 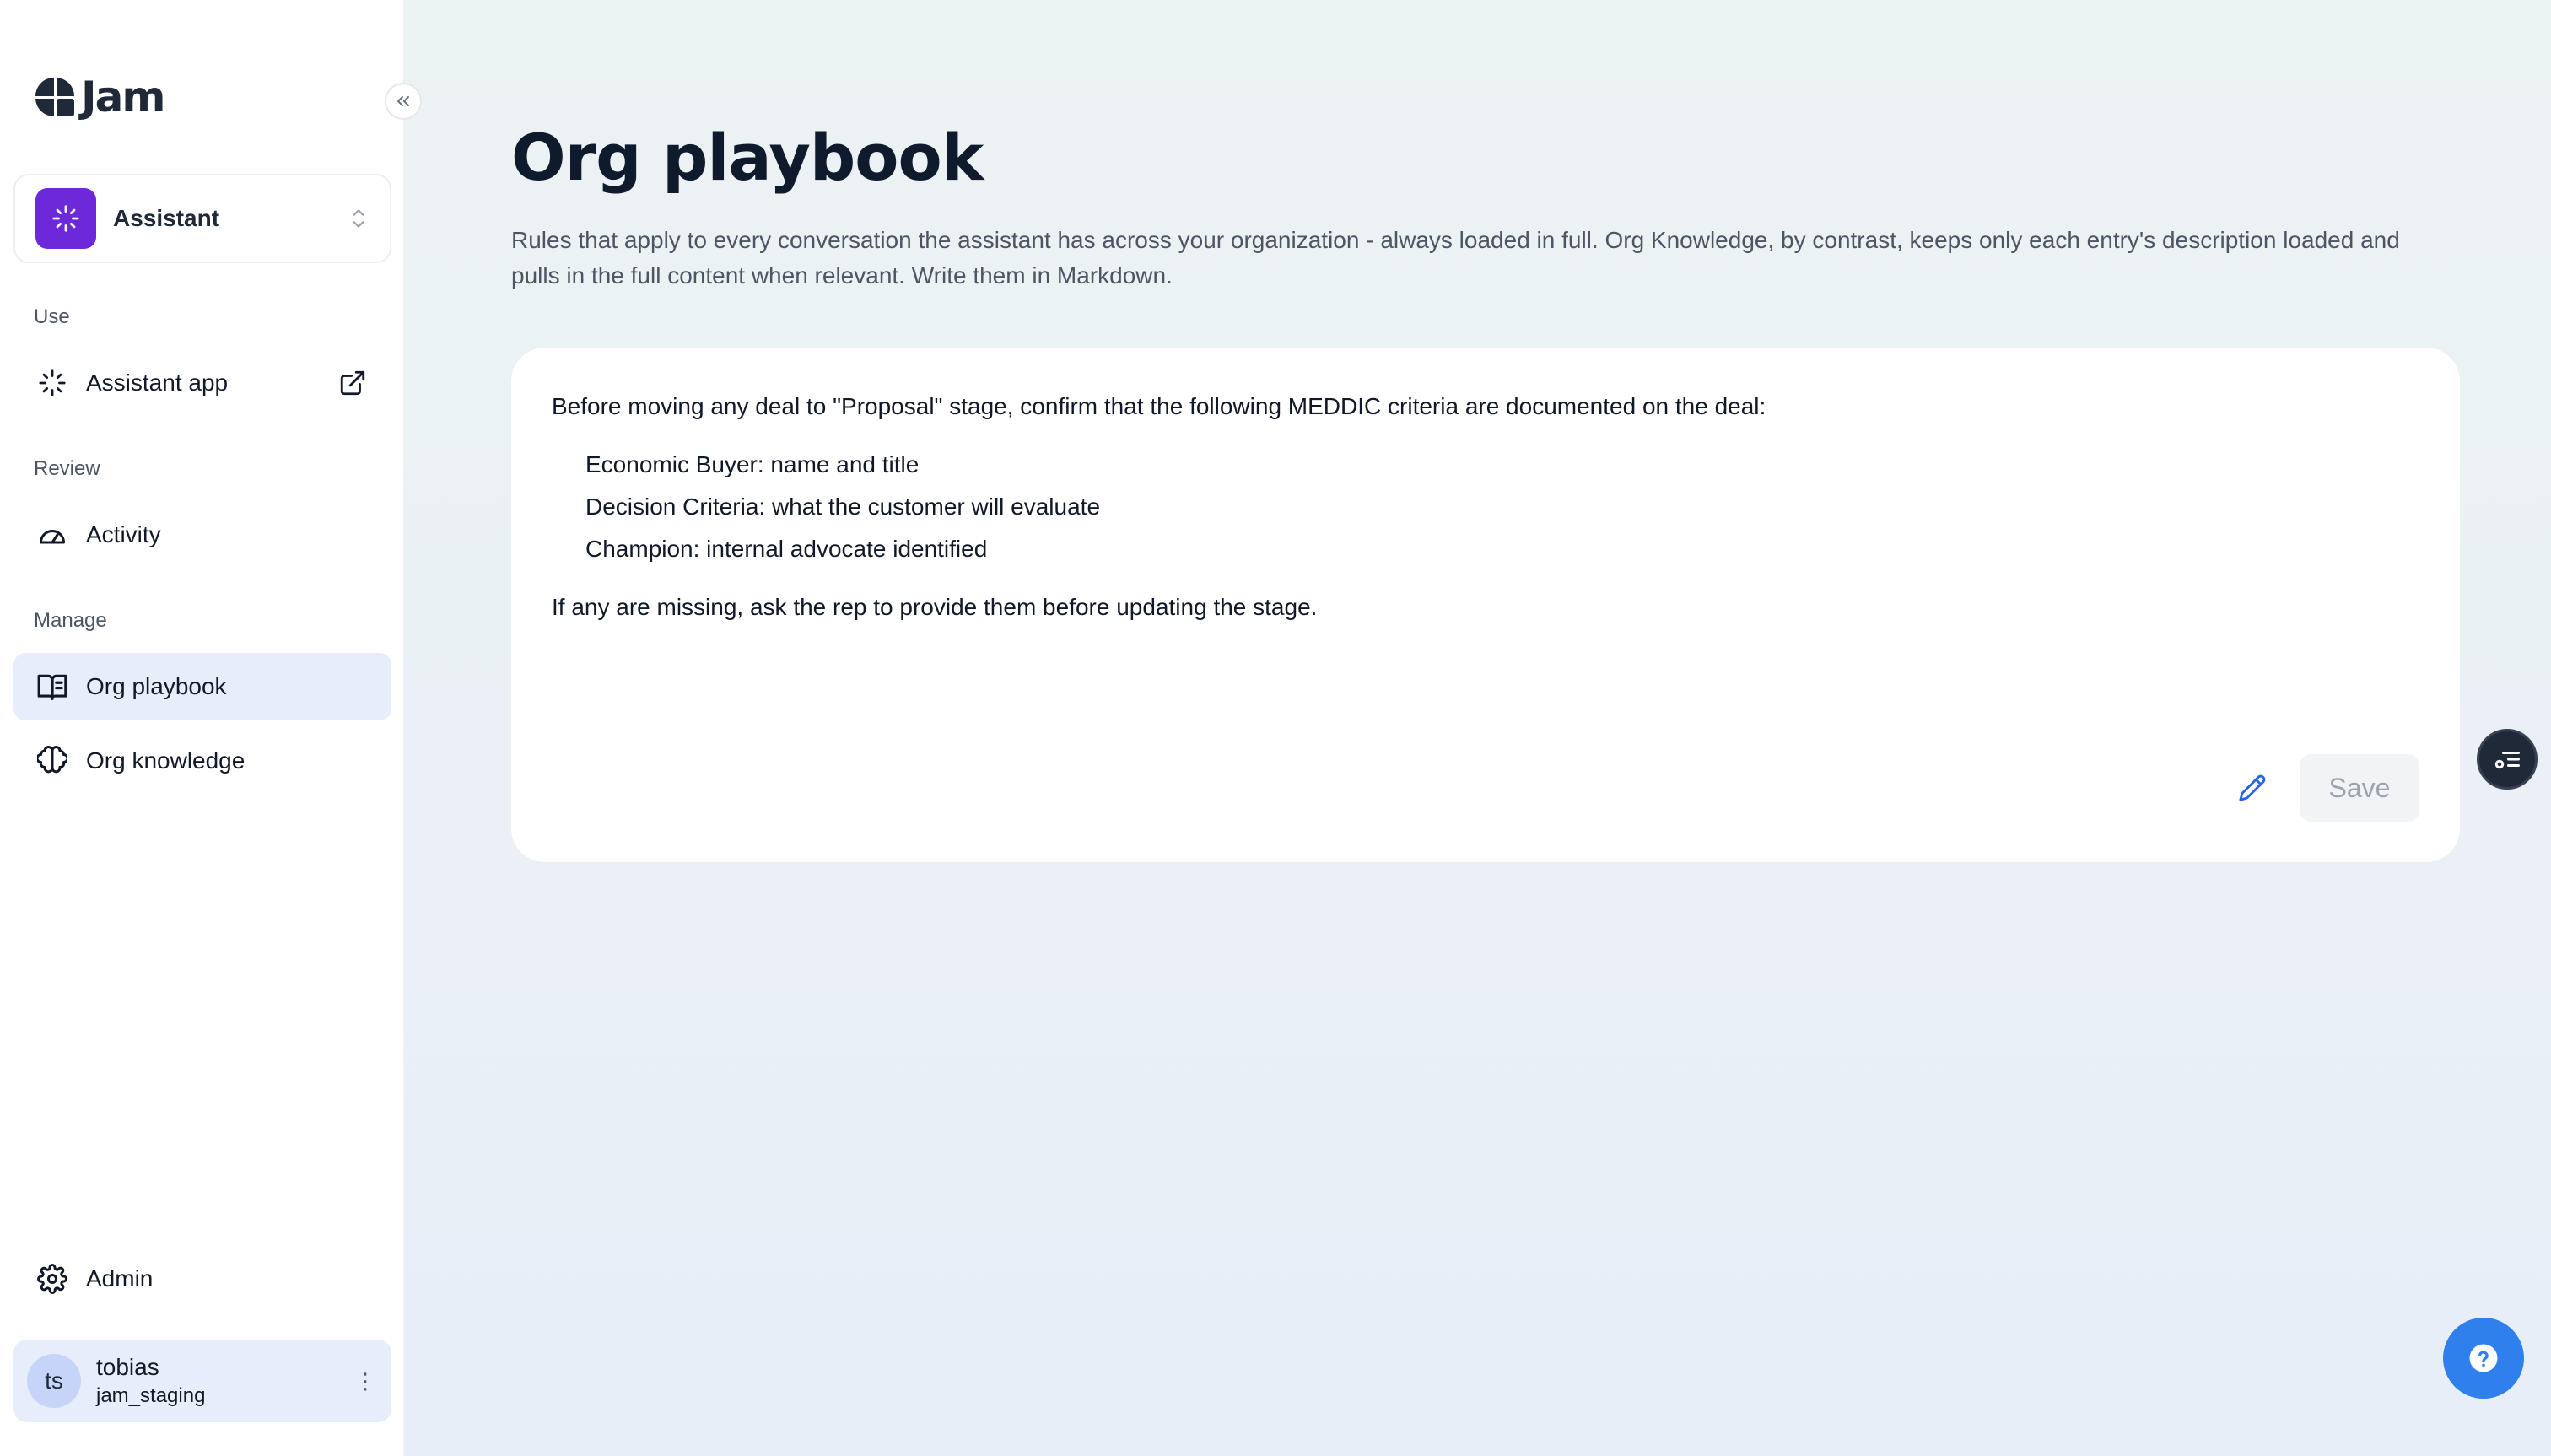 I want to click on sidebar-item-label: Assistant app, so click(x=157, y=382).